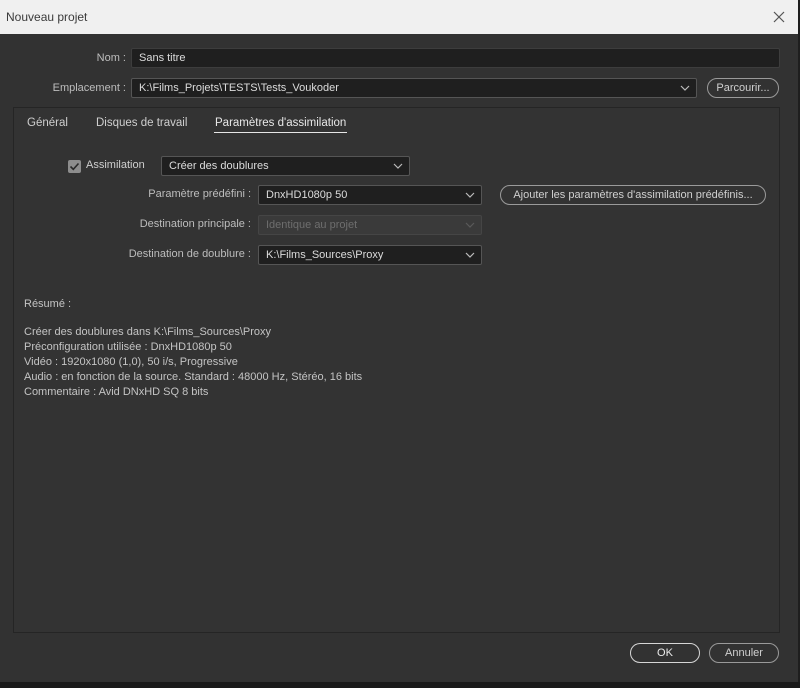  I want to click on background-strip, so click(400, 685).